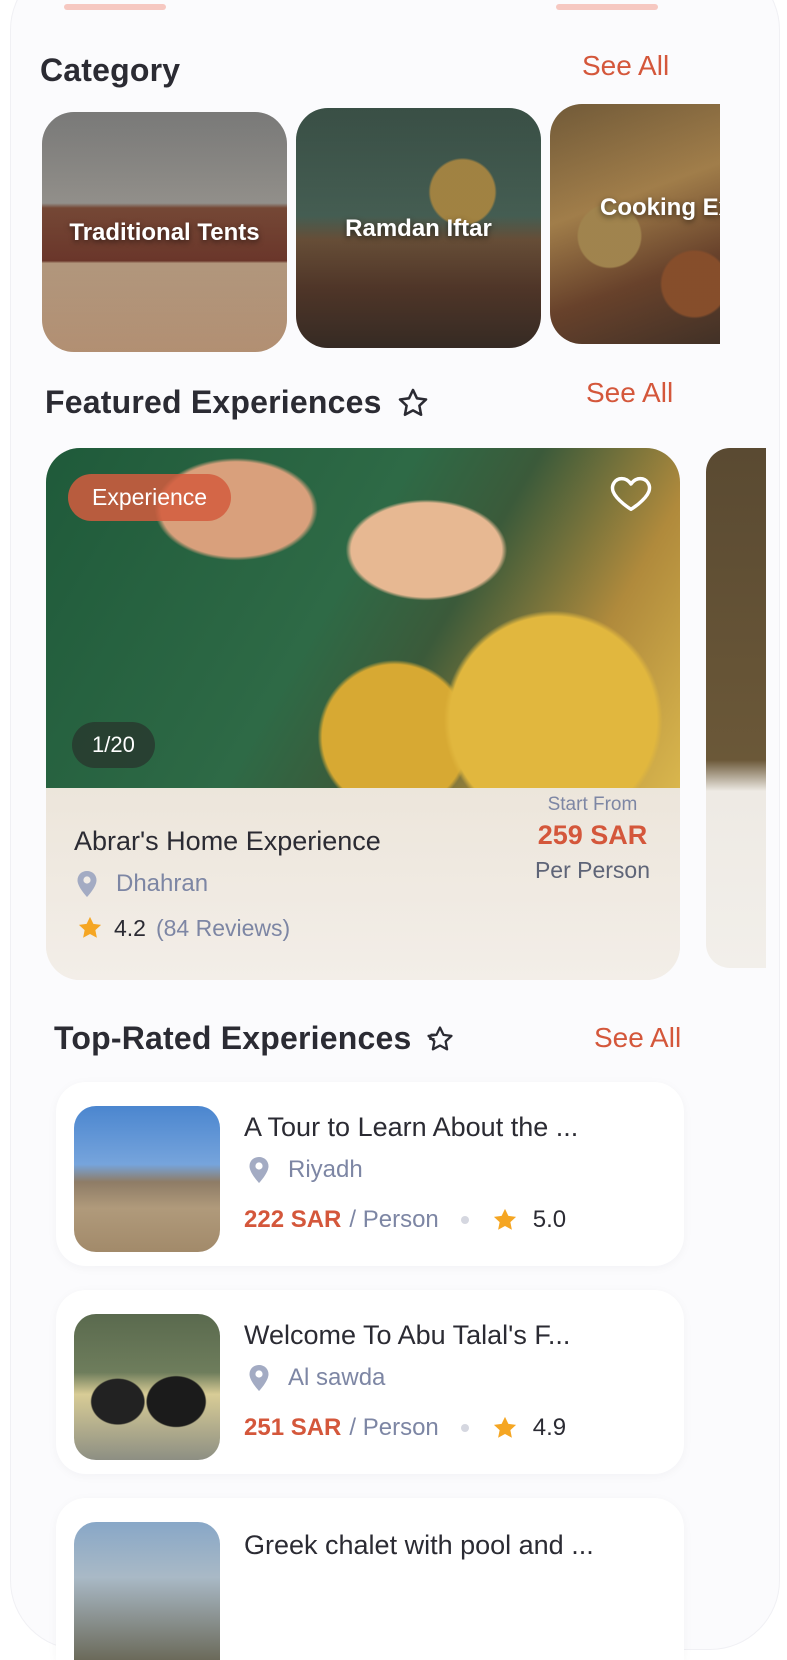 The image size is (787, 1660). I want to click on featured-see-all-link: See All, so click(629, 393).